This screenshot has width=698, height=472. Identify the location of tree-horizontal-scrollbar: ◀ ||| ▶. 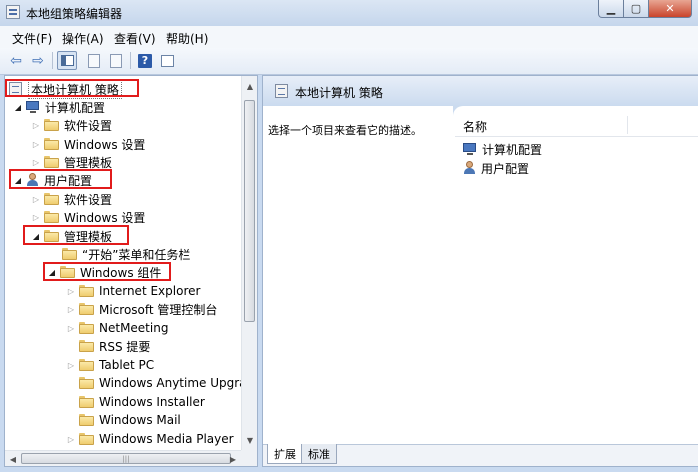
(123, 458).